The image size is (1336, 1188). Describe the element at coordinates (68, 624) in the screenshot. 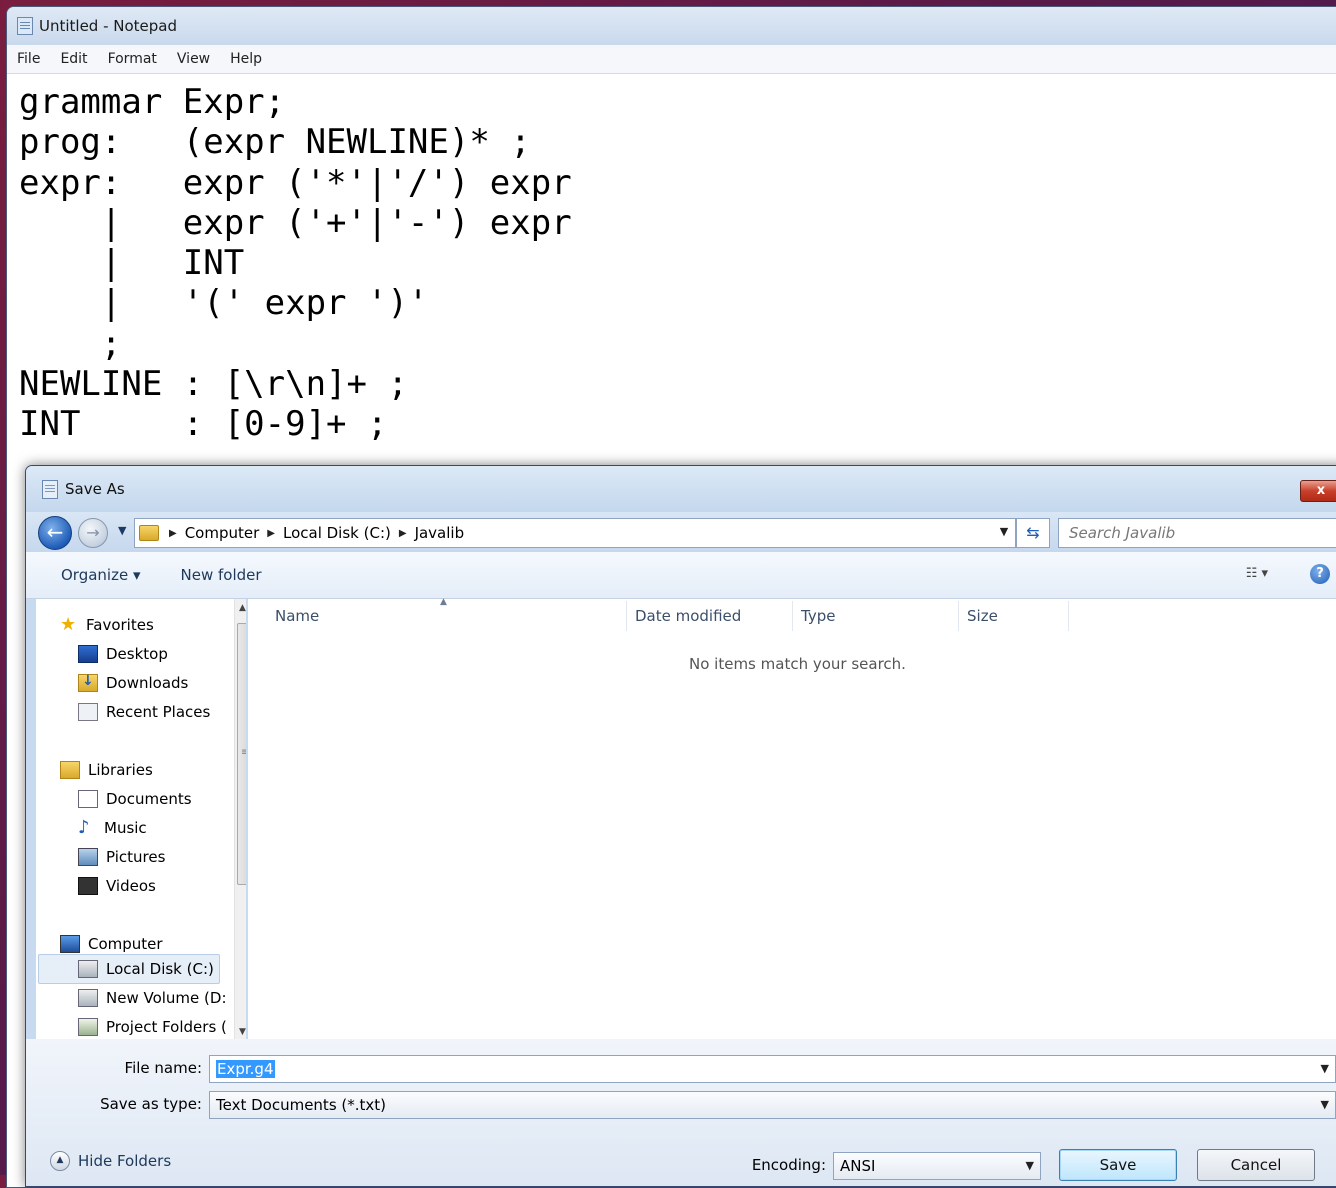

I see `star-icon: ★` at that location.